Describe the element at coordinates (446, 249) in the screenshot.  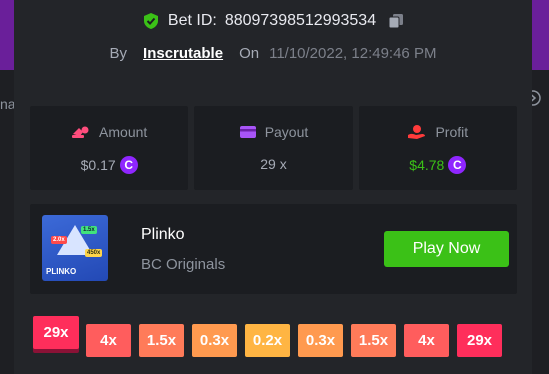
I see `play-now-button: Play Now` at that location.